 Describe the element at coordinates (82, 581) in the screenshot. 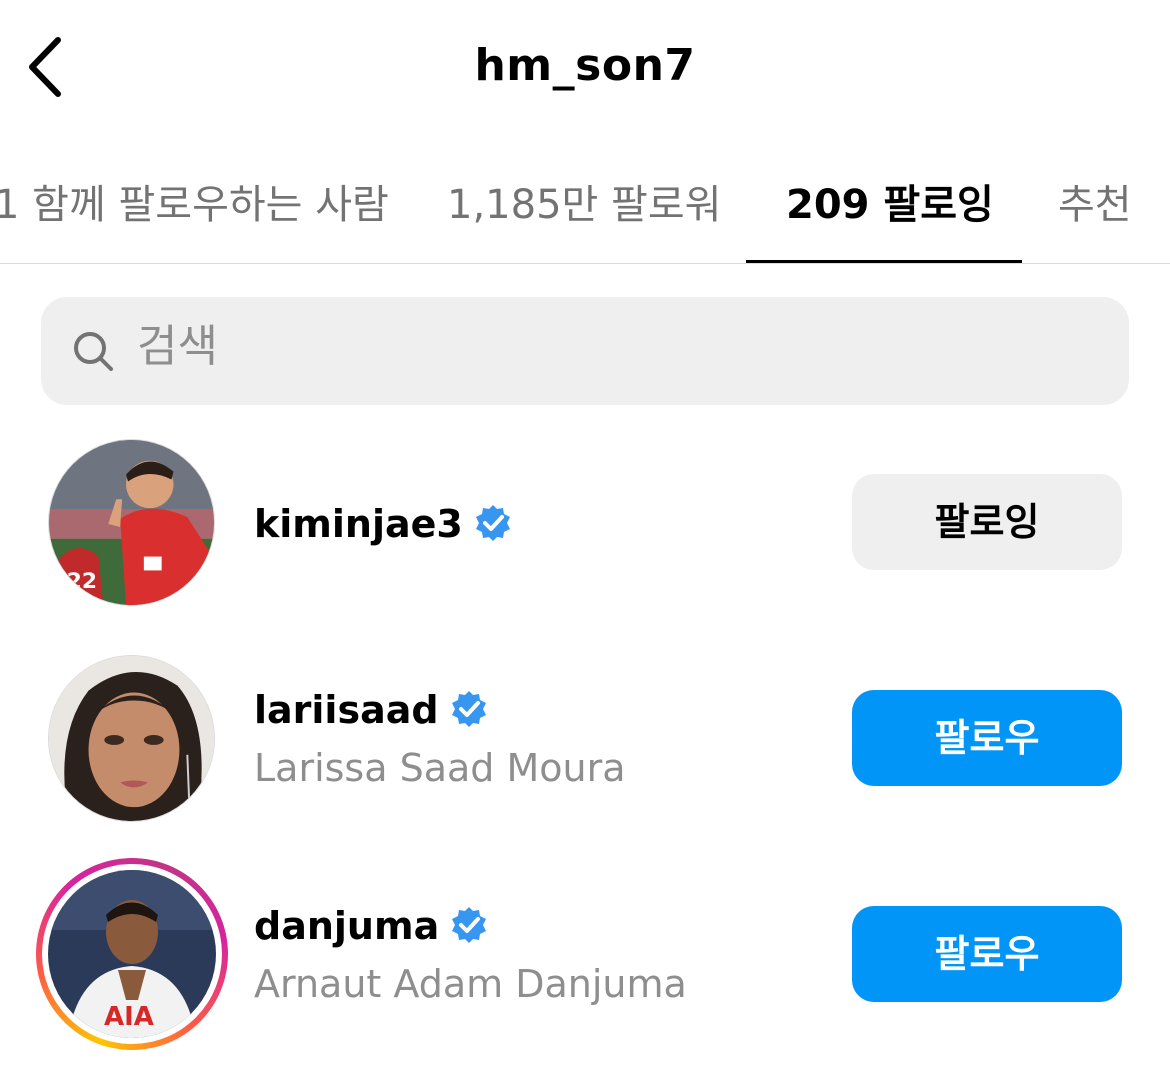

I see `svg-text: 22` at that location.